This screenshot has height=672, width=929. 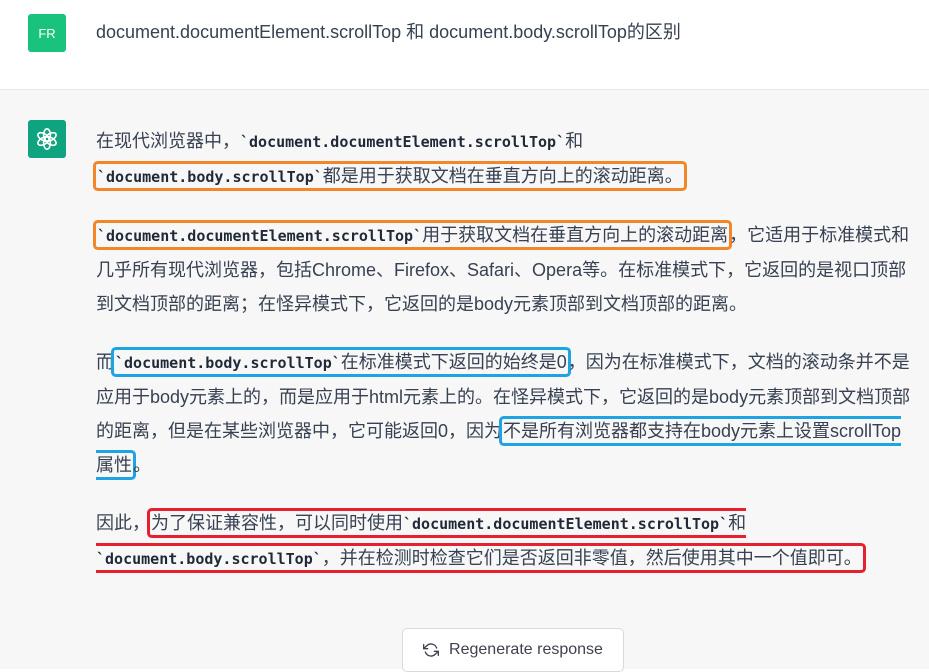 I want to click on text: 在现代浏览器中，, so click(x=168, y=141).